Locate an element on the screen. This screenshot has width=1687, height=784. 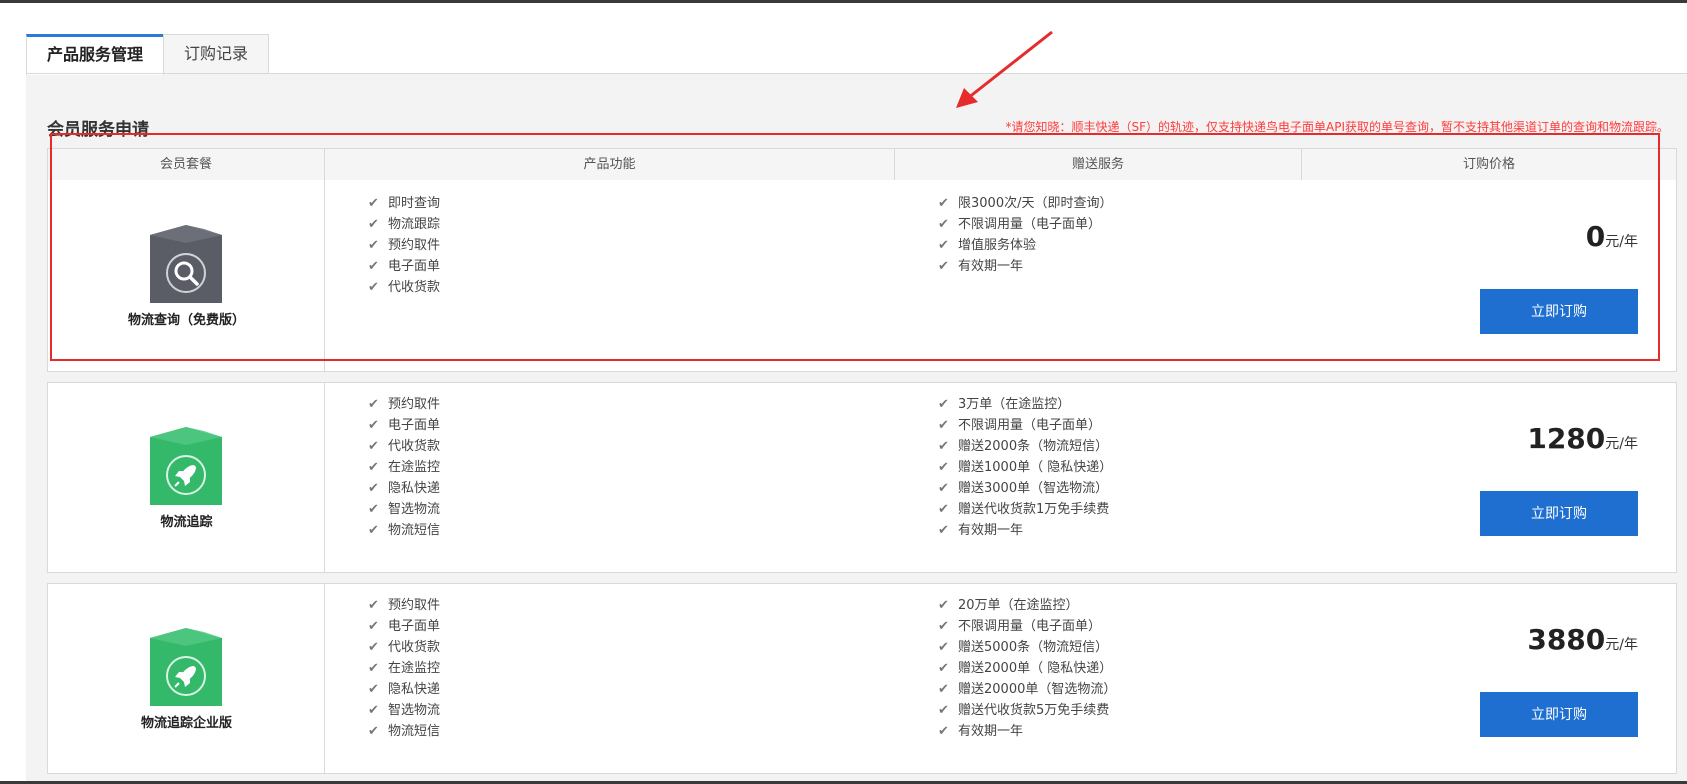
gift-label: 赠送20000单（智选物流） is located at coordinates (1037, 689).